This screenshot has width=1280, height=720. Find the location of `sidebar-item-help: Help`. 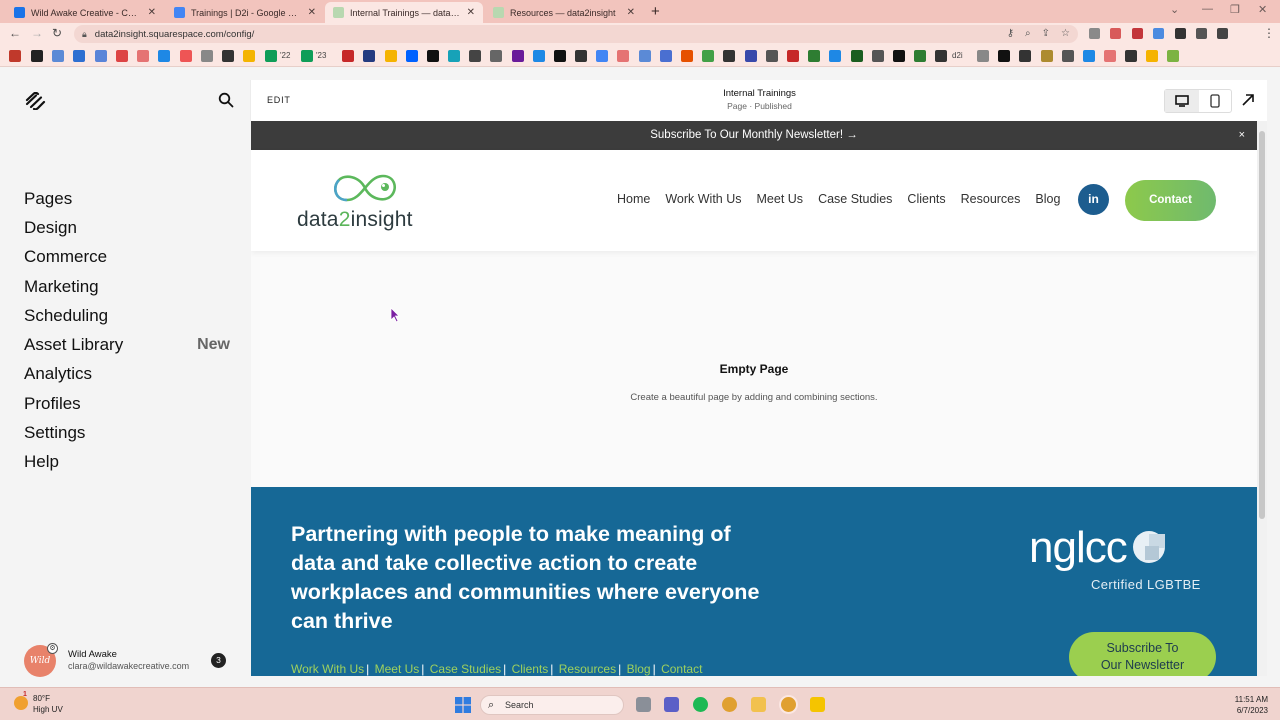

sidebar-item-help: Help is located at coordinates (127, 462).